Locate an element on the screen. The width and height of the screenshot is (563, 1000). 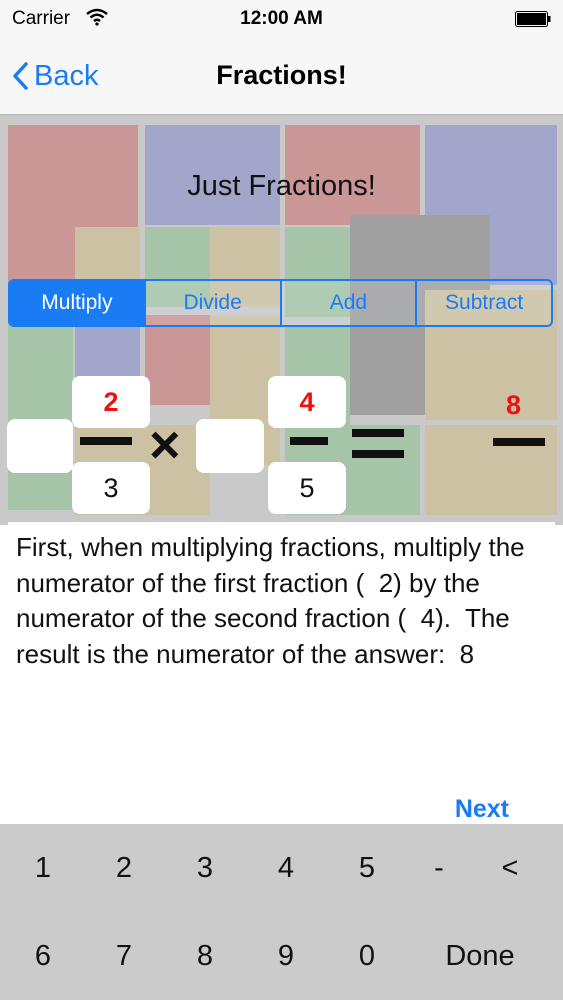
segment-add: Add is located at coordinates (350, 303).